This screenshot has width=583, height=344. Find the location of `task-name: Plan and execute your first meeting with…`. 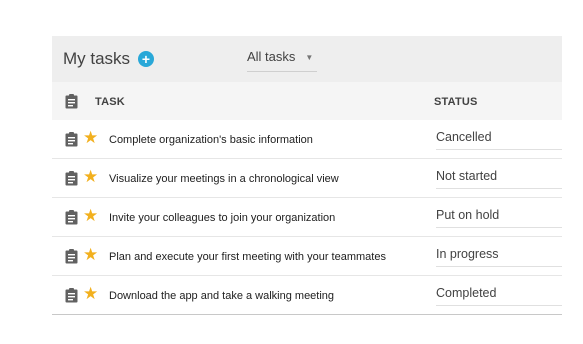

task-name: Plan and execute your first meeting with… is located at coordinates (247, 257).